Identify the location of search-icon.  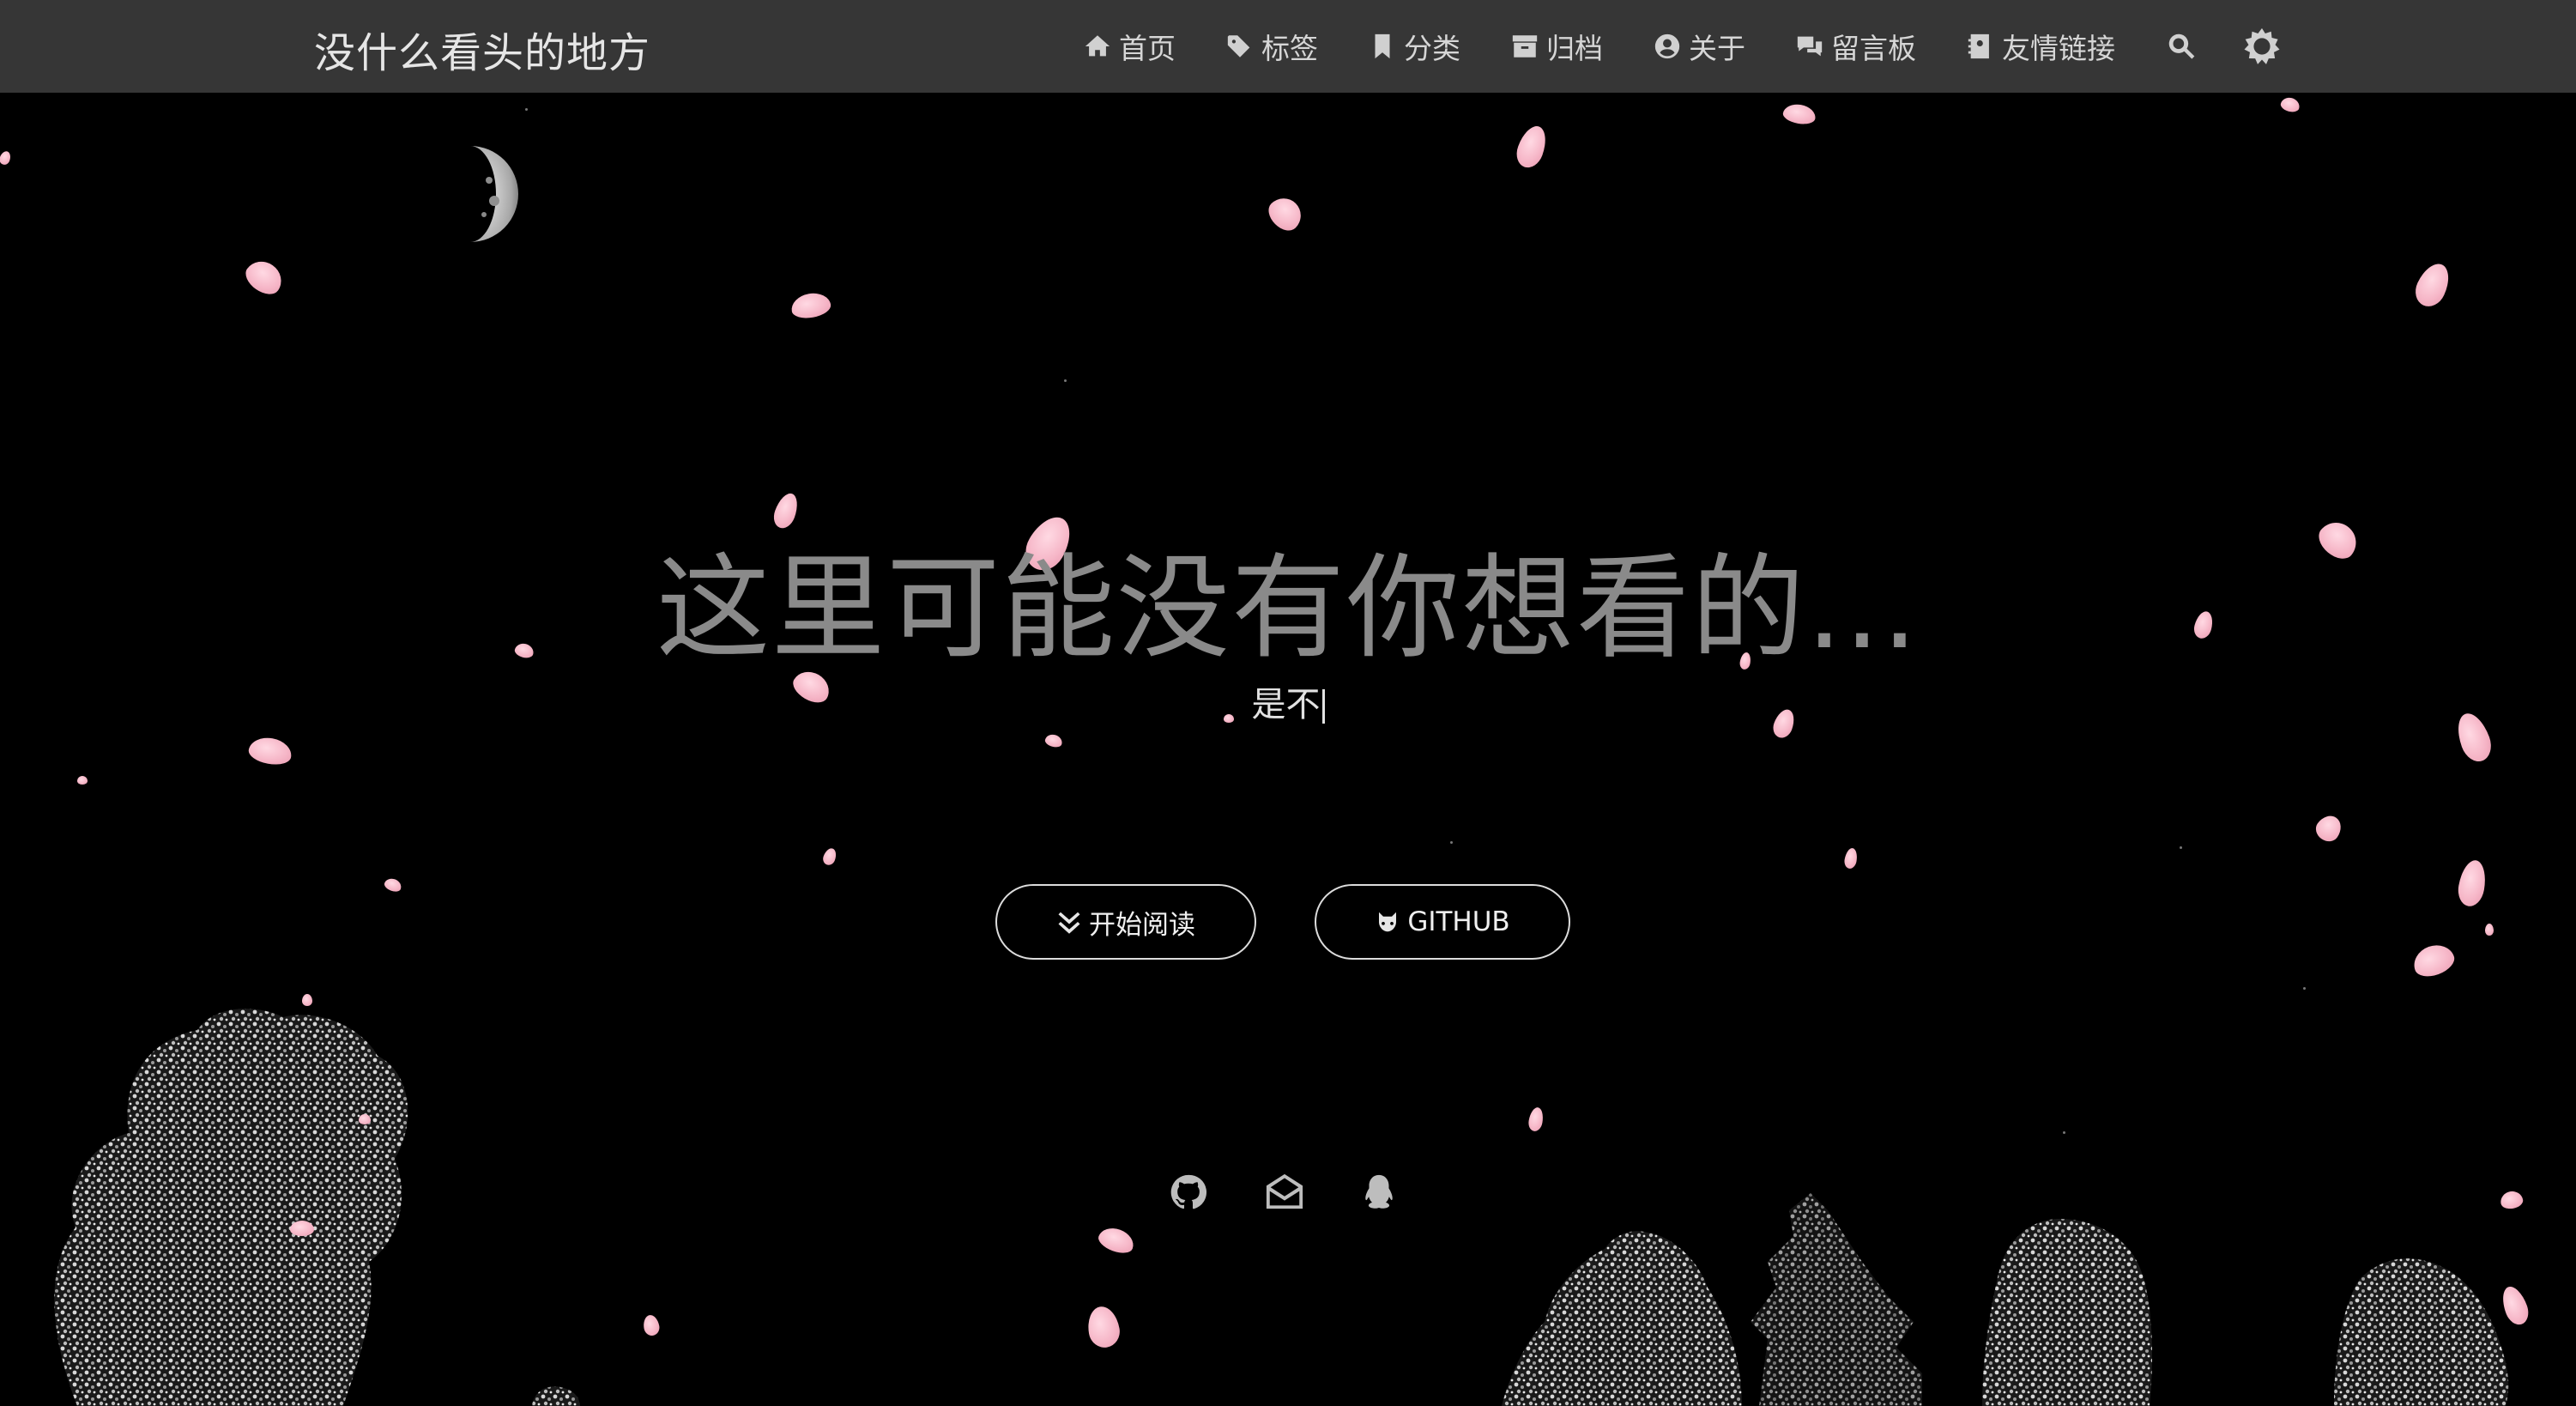
(2181, 46).